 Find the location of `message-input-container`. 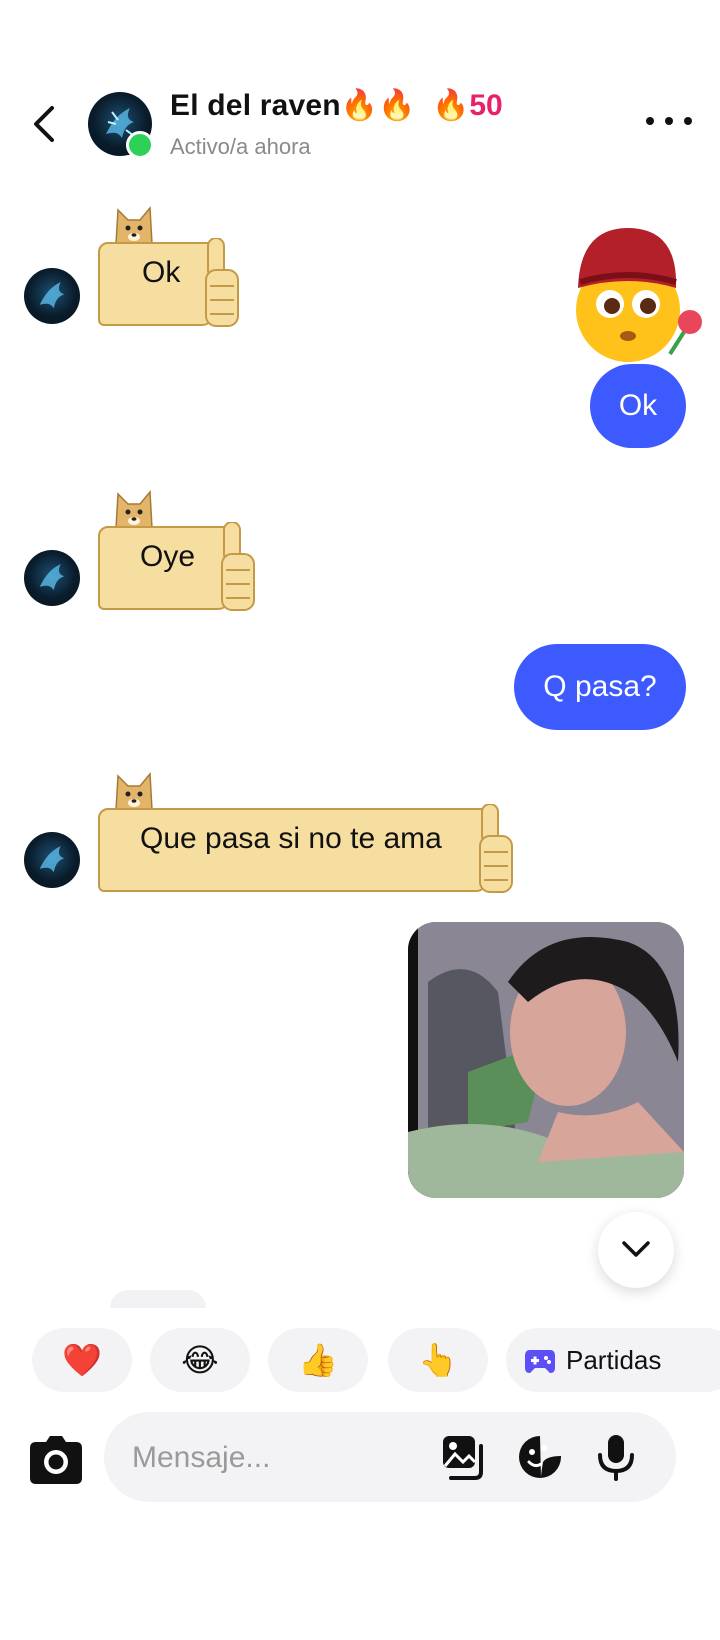

message-input-container is located at coordinates (390, 1458).